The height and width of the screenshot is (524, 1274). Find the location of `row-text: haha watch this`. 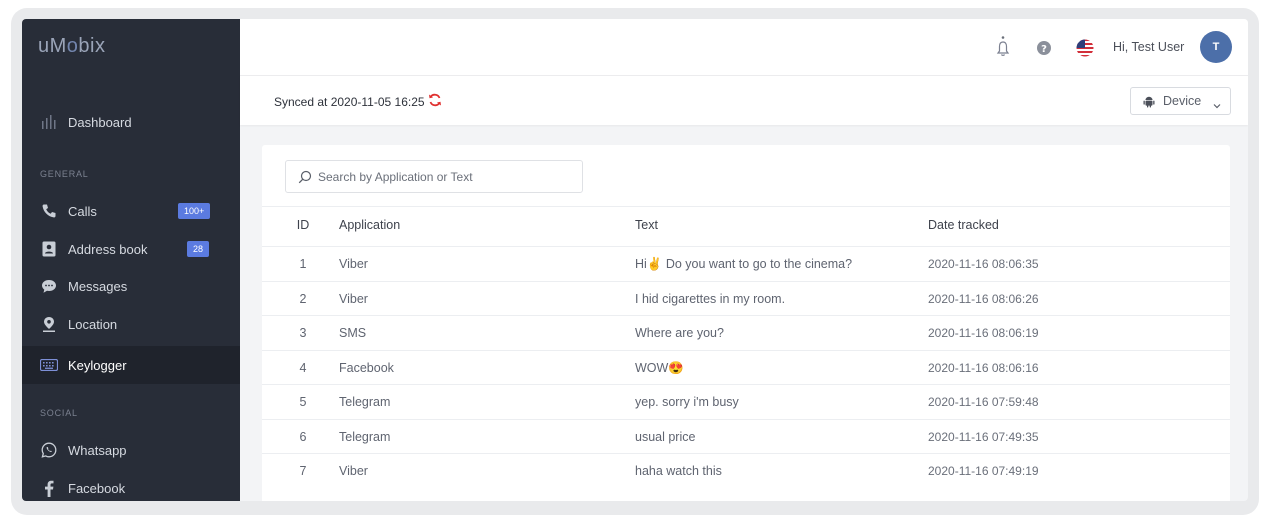

row-text: haha watch this is located at coordinates (678, 471).